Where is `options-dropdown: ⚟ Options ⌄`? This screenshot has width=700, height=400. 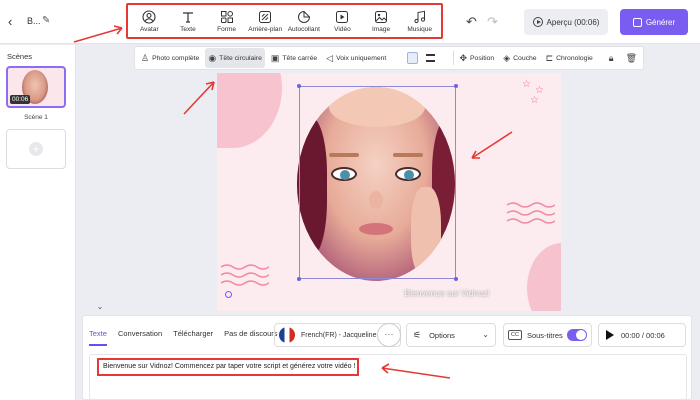
options-dropdown: ⚟ Options ⌄ is located at coordinates (451, 335).